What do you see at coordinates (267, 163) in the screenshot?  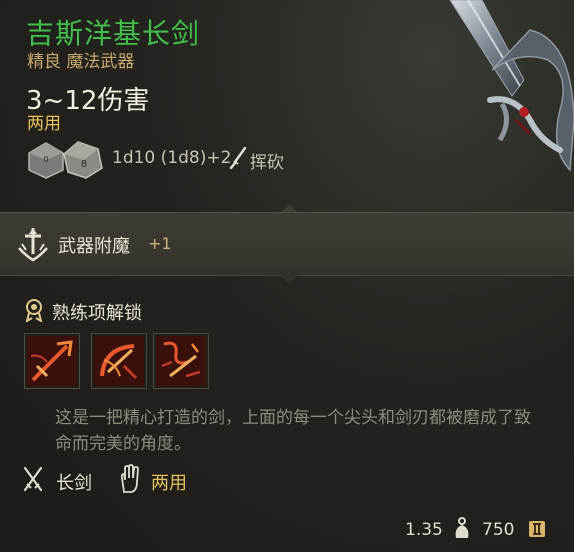 I see `damage-type-label: 挥砍` at bounding box center [267, 163].